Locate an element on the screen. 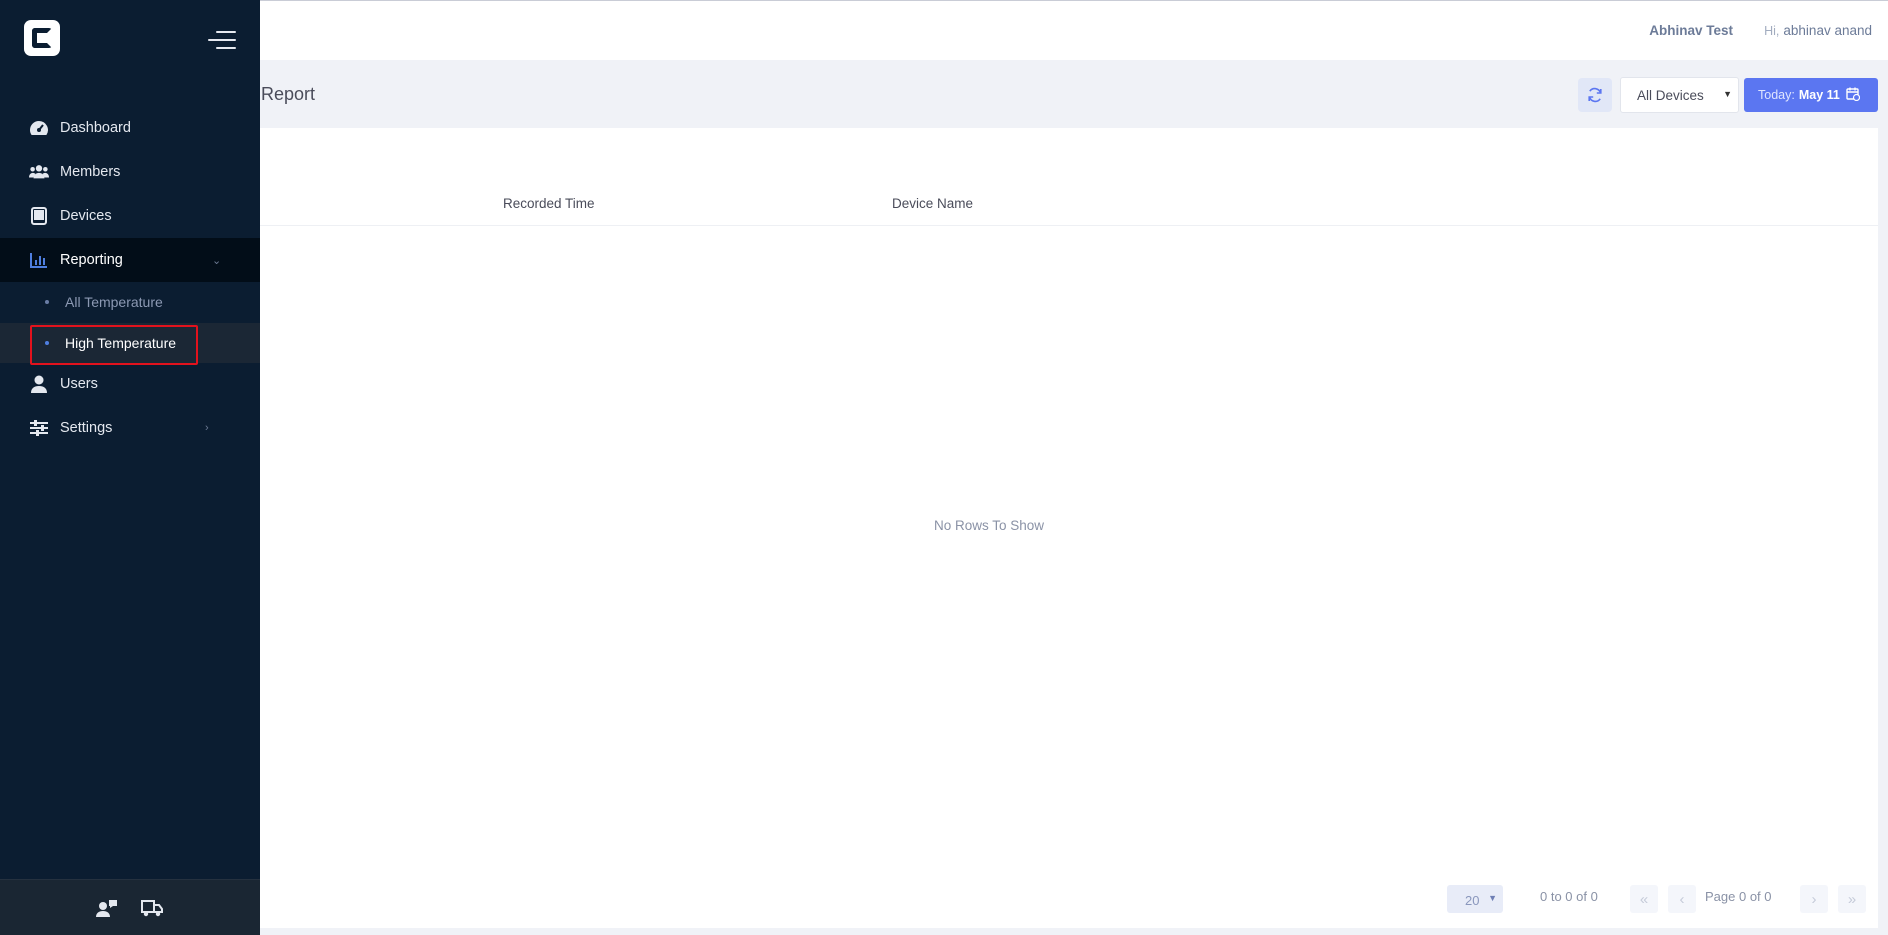  refresh-icon is located at coordinates (1595, 95).